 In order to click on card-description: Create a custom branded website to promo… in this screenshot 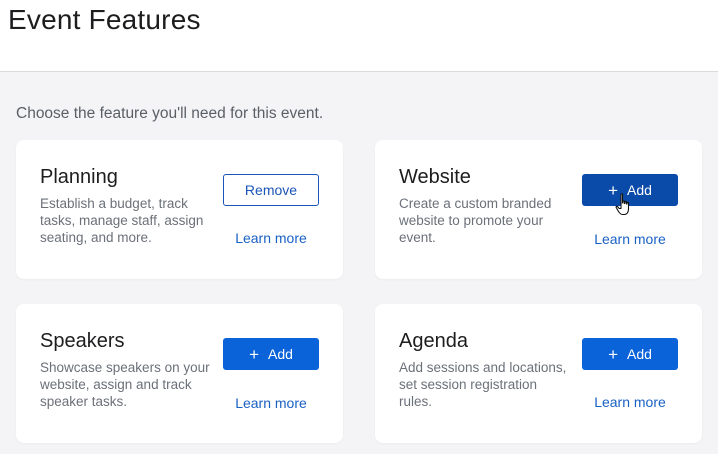, I will do `click(475, 220)`.